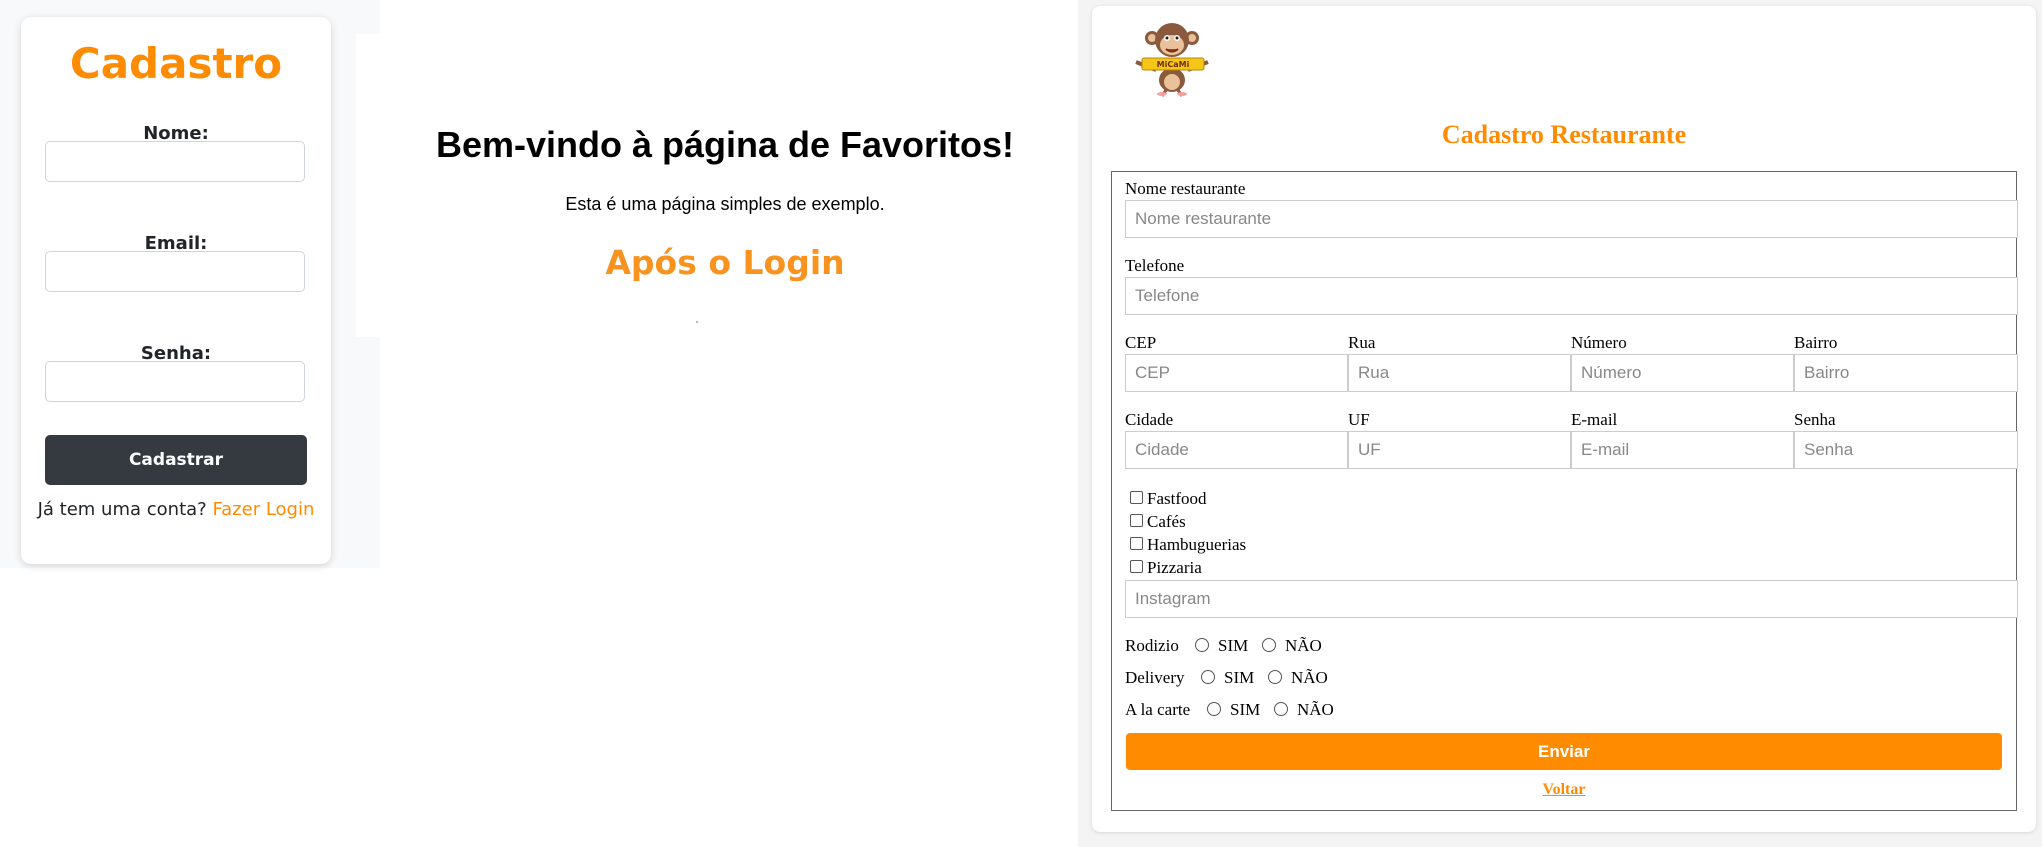 The image size is (2042, 847). I want to click on restaurant-email-input: E-mail, so click(1682, 450).